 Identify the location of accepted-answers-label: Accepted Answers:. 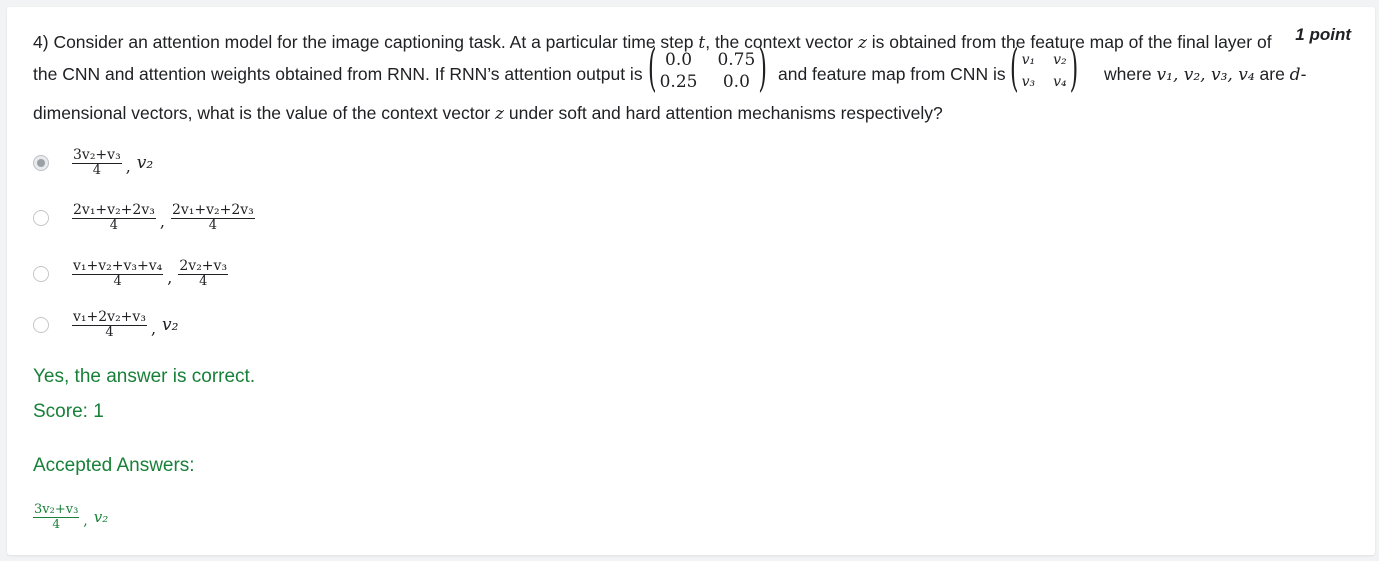
(114, 465).